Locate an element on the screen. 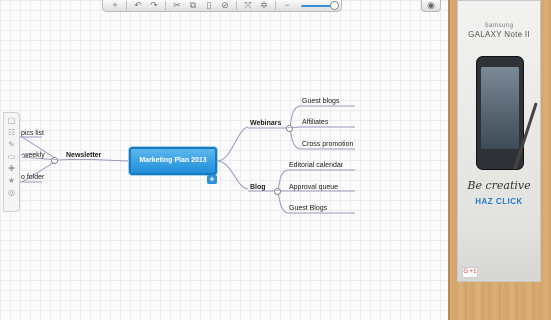  zoom-slider-handle is located at coordinates (334, 5).